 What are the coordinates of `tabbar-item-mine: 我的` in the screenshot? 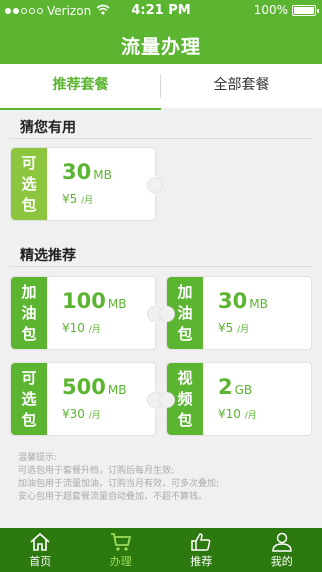 It's located at (282, 550).